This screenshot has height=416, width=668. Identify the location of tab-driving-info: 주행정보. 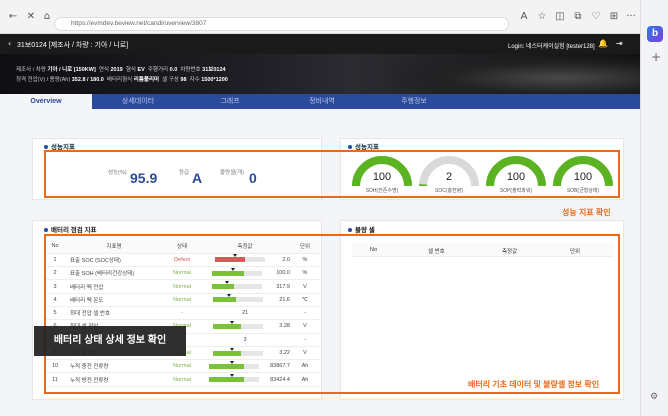
(414, 101).